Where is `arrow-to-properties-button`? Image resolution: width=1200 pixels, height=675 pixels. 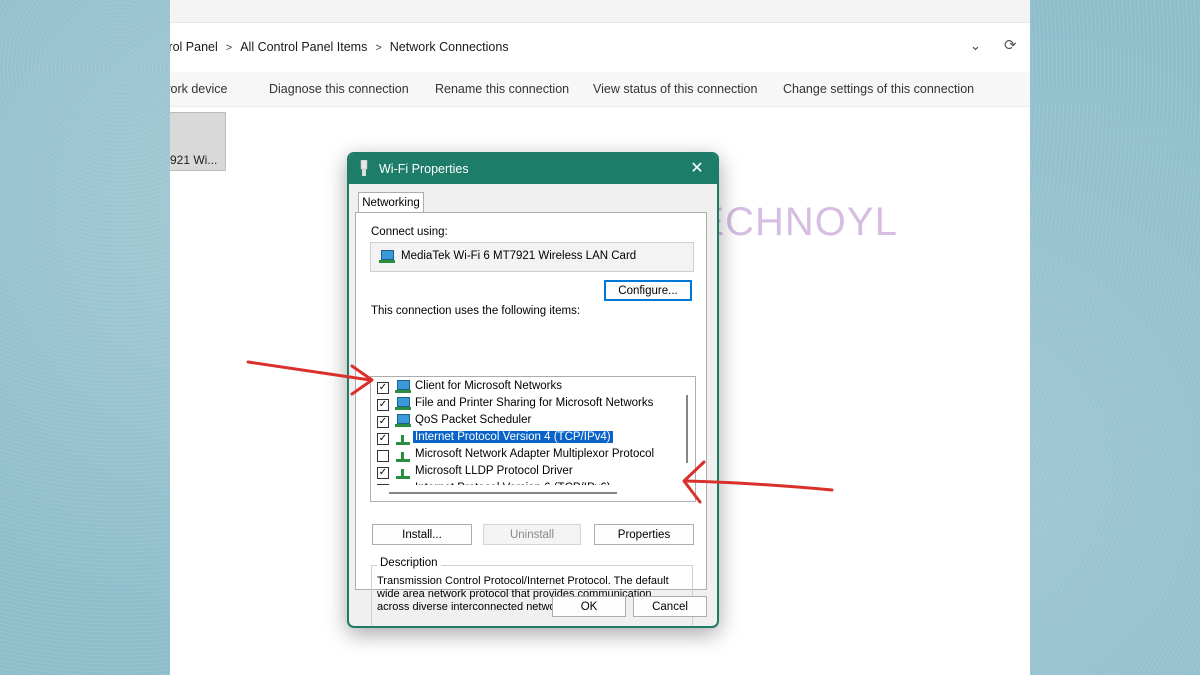 arrow-to-properties-button is located at coordinates (758, 482).